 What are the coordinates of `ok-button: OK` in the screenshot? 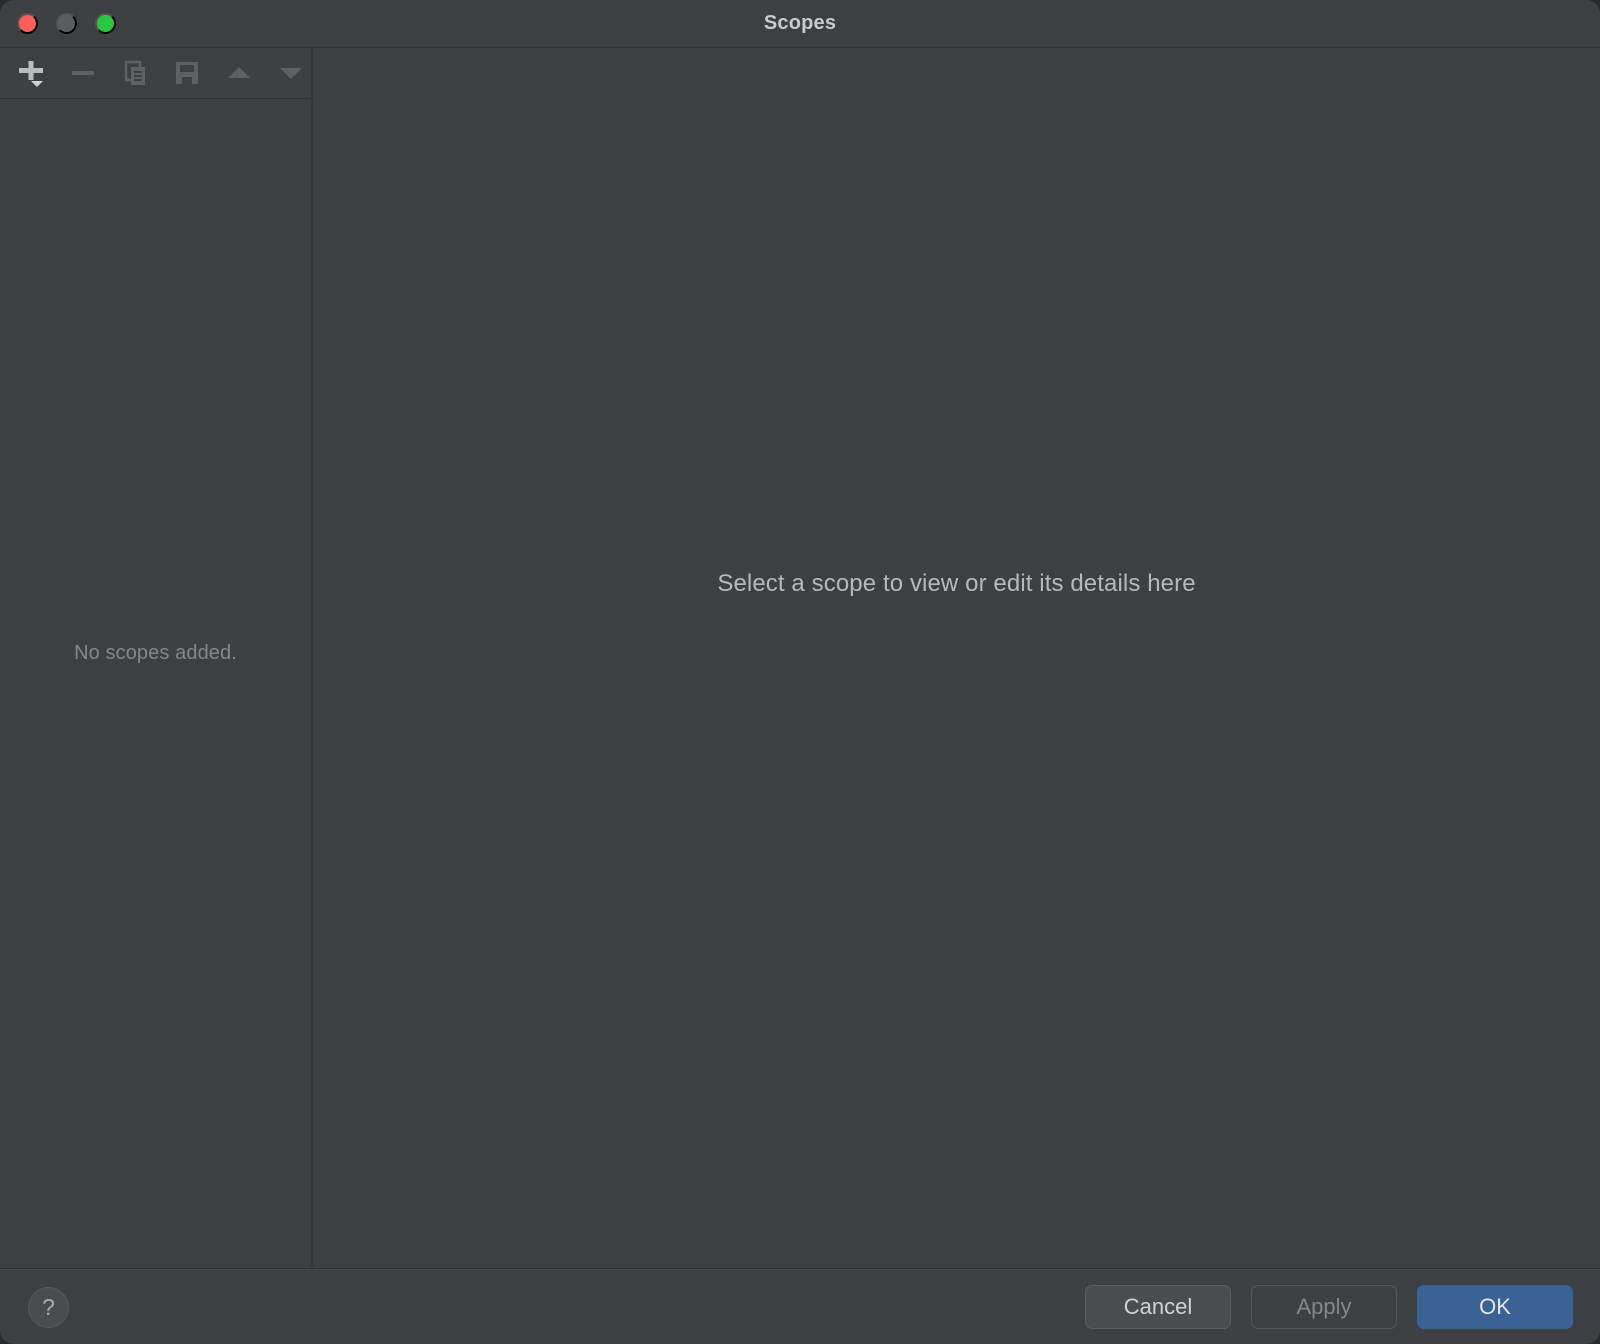 It's located at (1495, 1307).